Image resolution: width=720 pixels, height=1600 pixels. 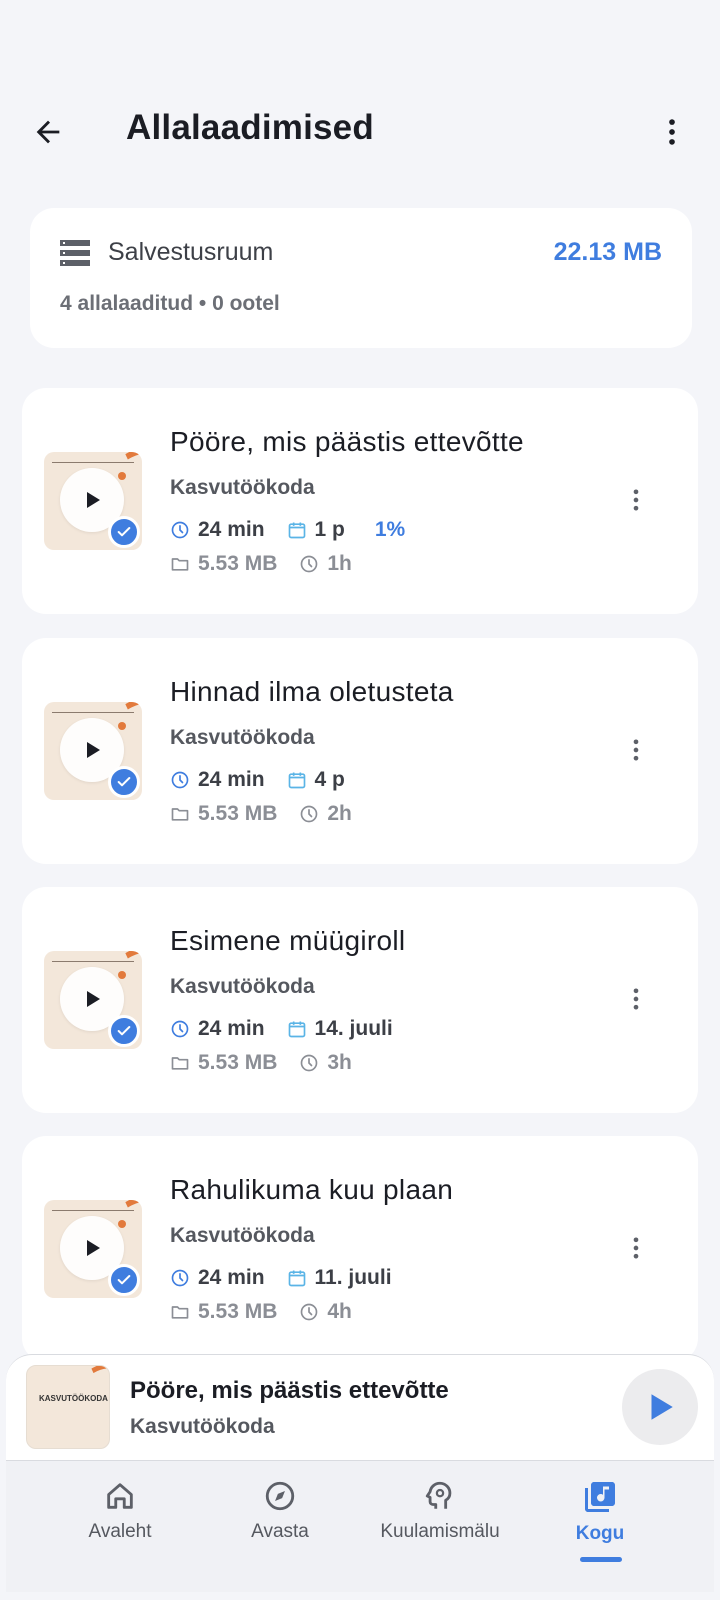 I want to click on mini-player-play-button, so click(x=660, y=1407).